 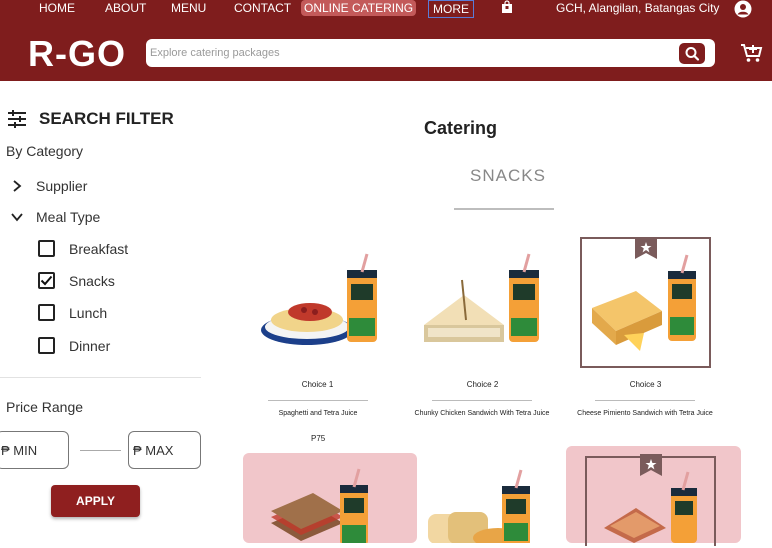 I want to click on breakfast-checkbox, so click(x=46, y=248).